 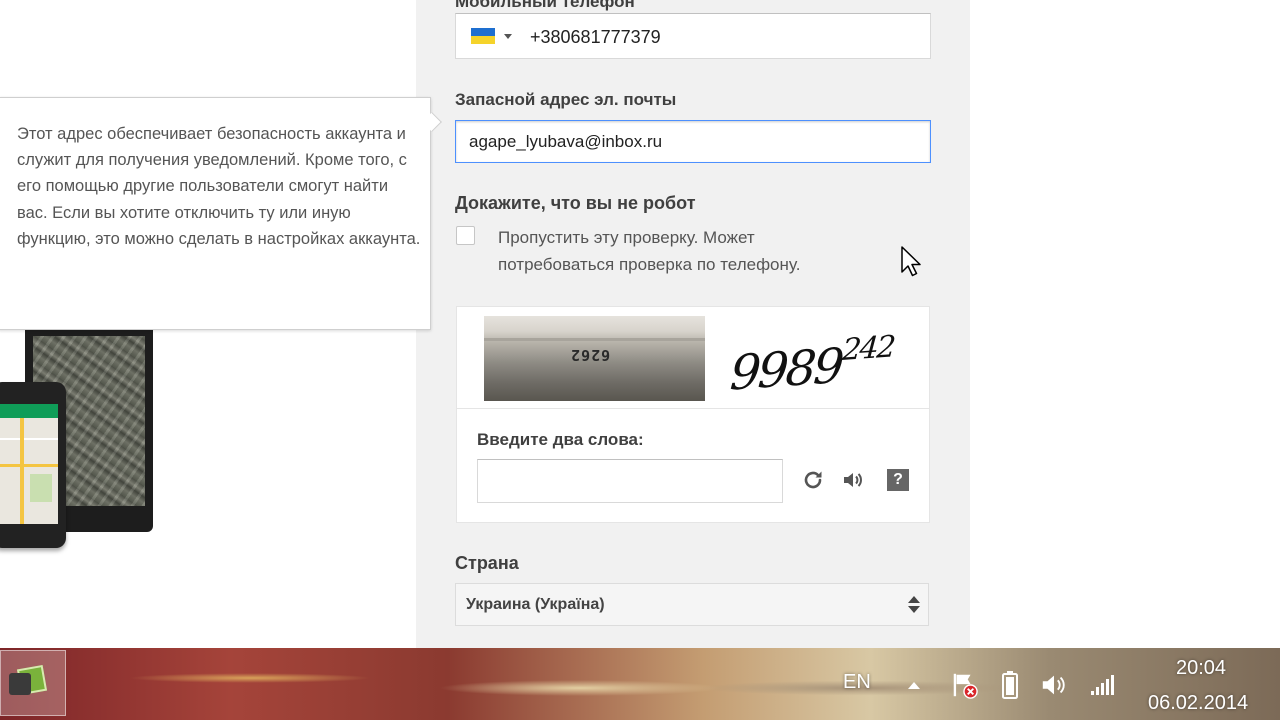 What do you see at coordinates (483, 36) in the screenshot?
I see `ukraine-flag-icon` at bounding box center [483, 36].